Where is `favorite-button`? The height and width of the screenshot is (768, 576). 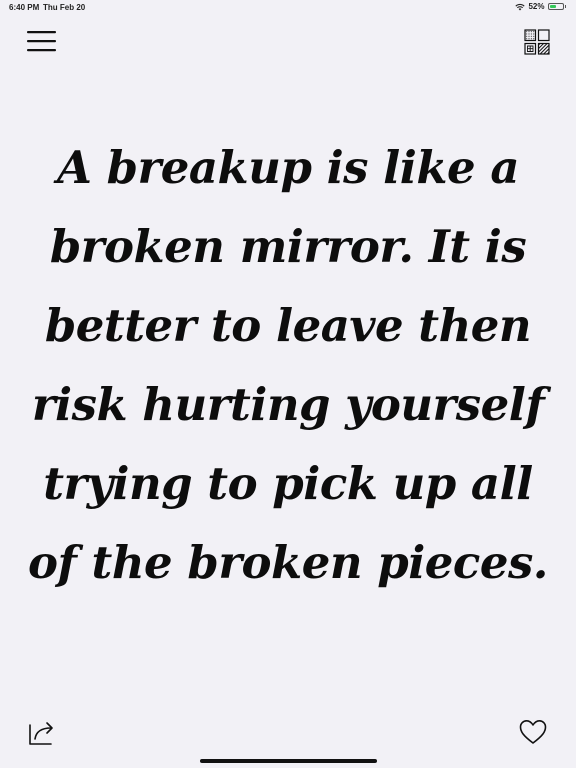 favorite-button is located at coordinates (533, 732).